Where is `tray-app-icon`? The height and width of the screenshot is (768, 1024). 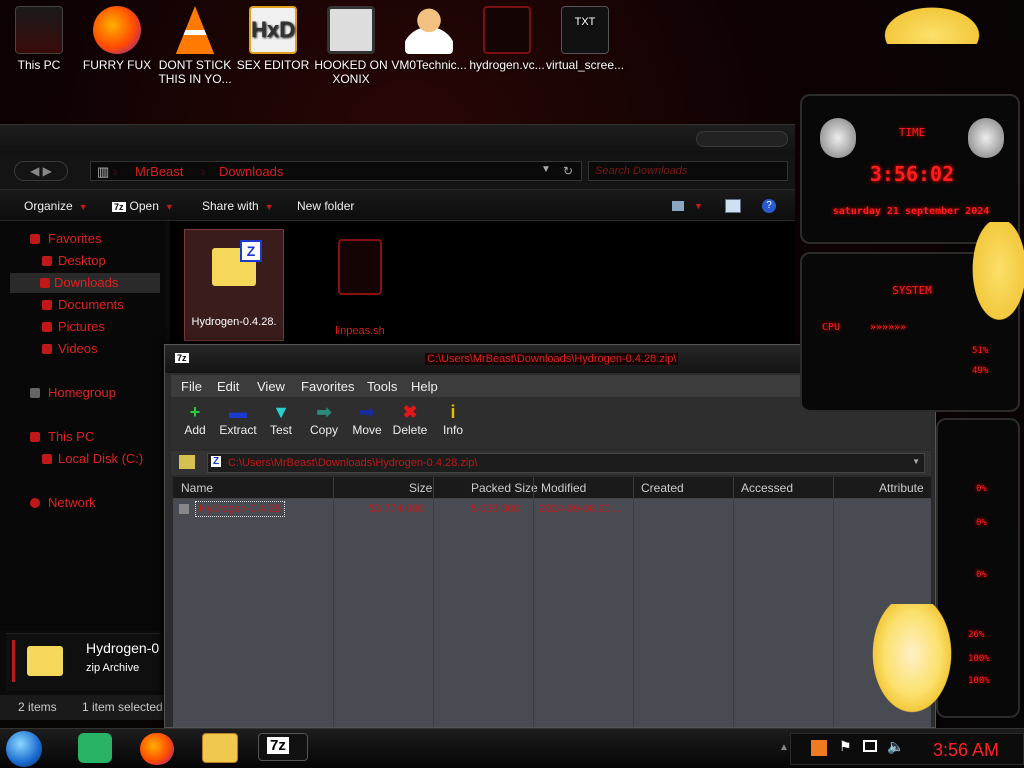
tray-app-icon is located at coordinates (819, 748).